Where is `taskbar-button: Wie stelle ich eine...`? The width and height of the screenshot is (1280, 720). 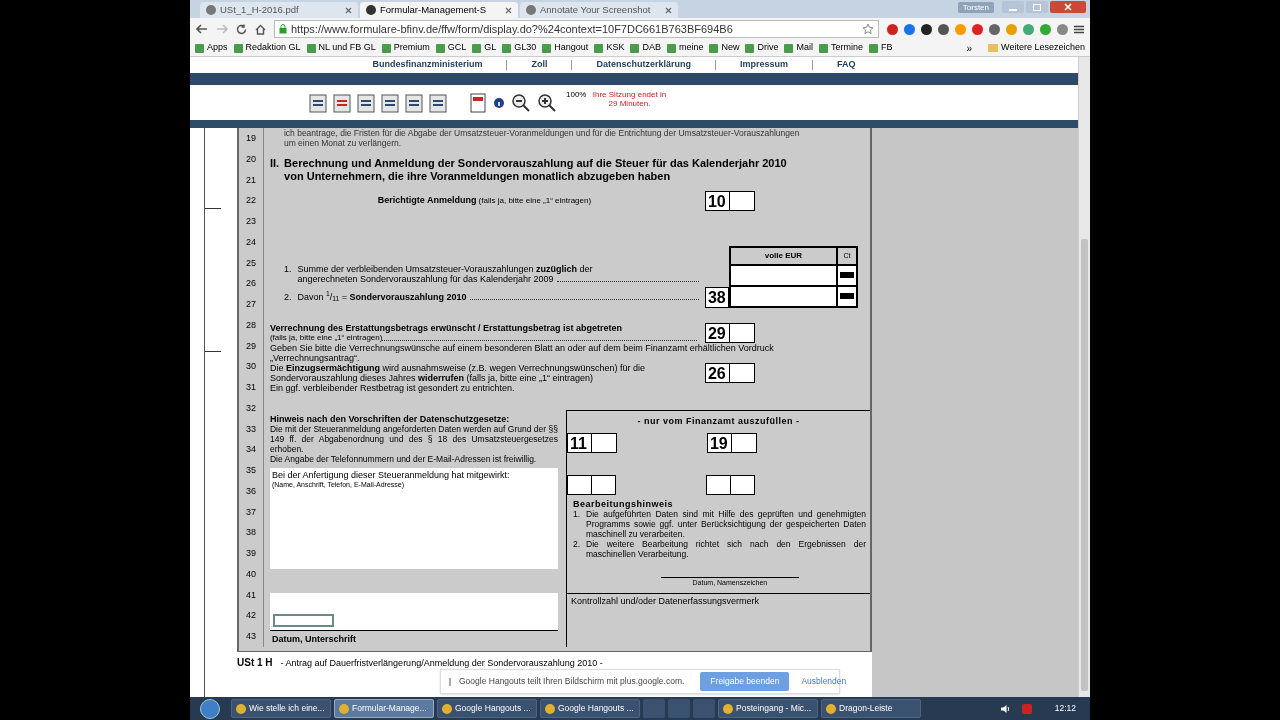
taskbar-button: Wie stelle ich eine... is located at coordinates (281, 708).